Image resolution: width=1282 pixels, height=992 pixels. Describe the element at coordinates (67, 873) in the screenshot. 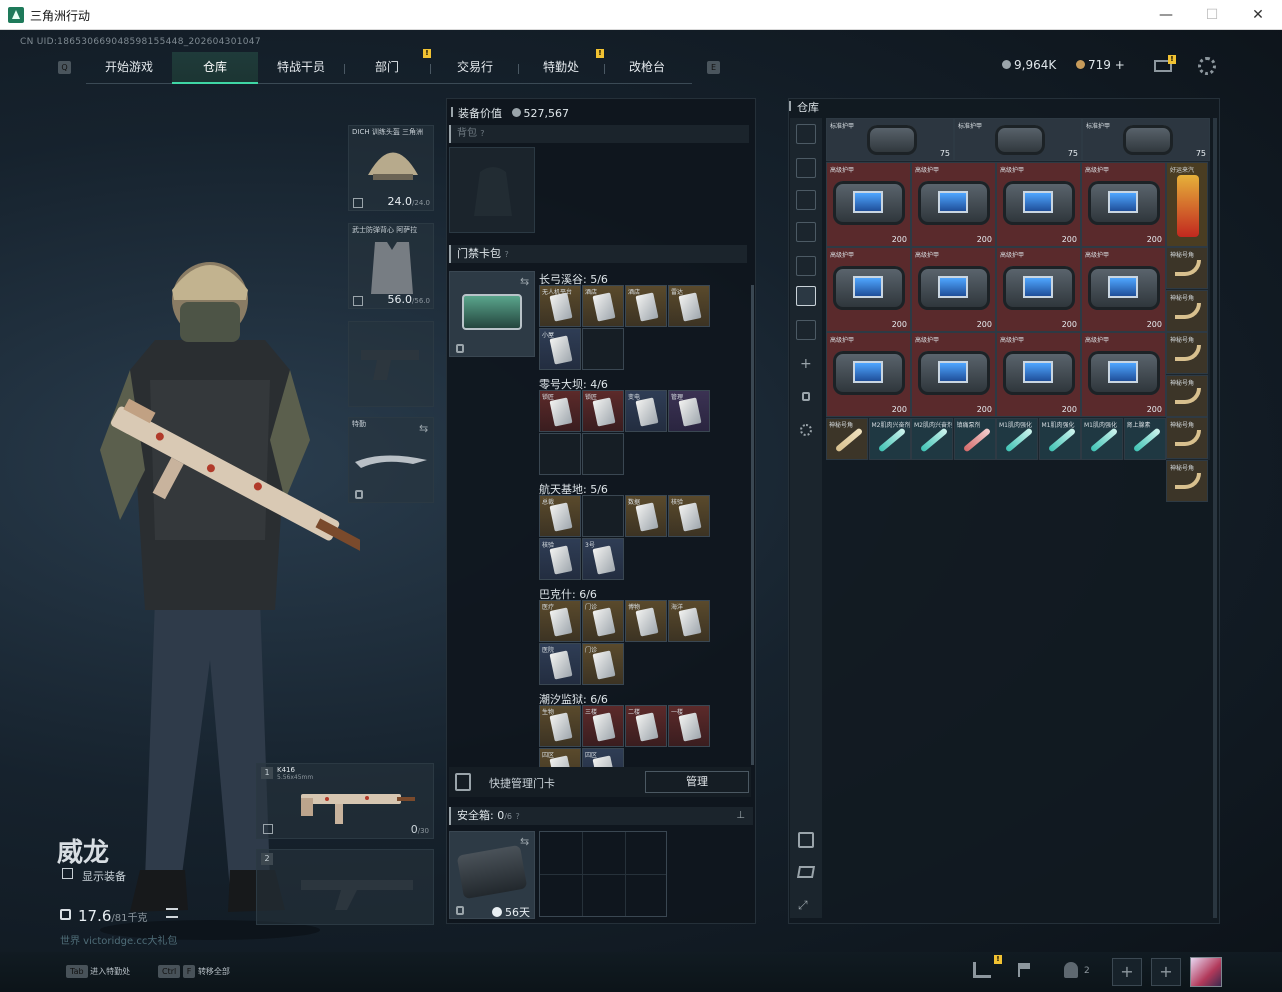

I see `show-equipment-checkbox` at that location.